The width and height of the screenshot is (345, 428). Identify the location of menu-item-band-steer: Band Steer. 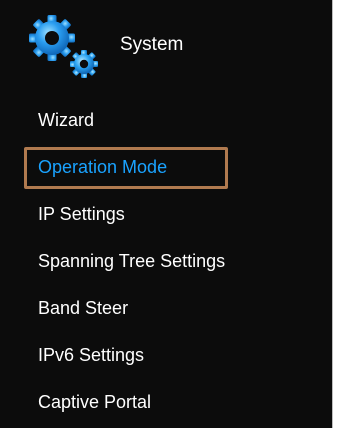
(166, 308).